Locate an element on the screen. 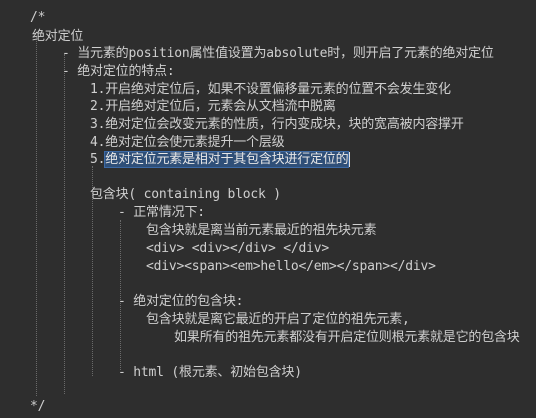 This screenshot has height=418, width=536. feature-4: 4.绝对定位会使元素提升一个层级 is located at coordinates (187, 142).